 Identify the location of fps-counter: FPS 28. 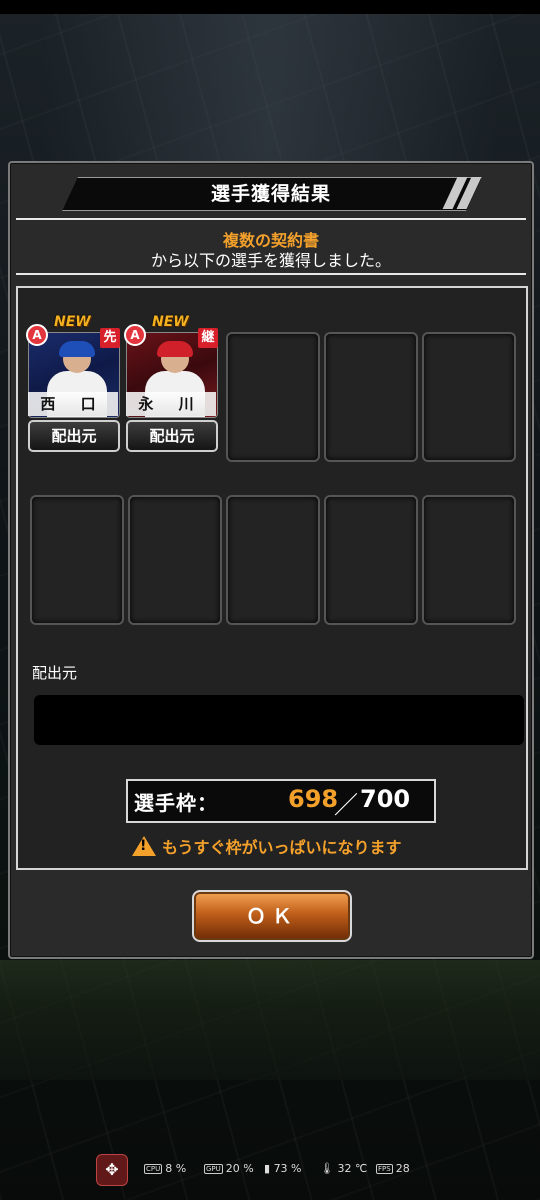
(393, 1168).